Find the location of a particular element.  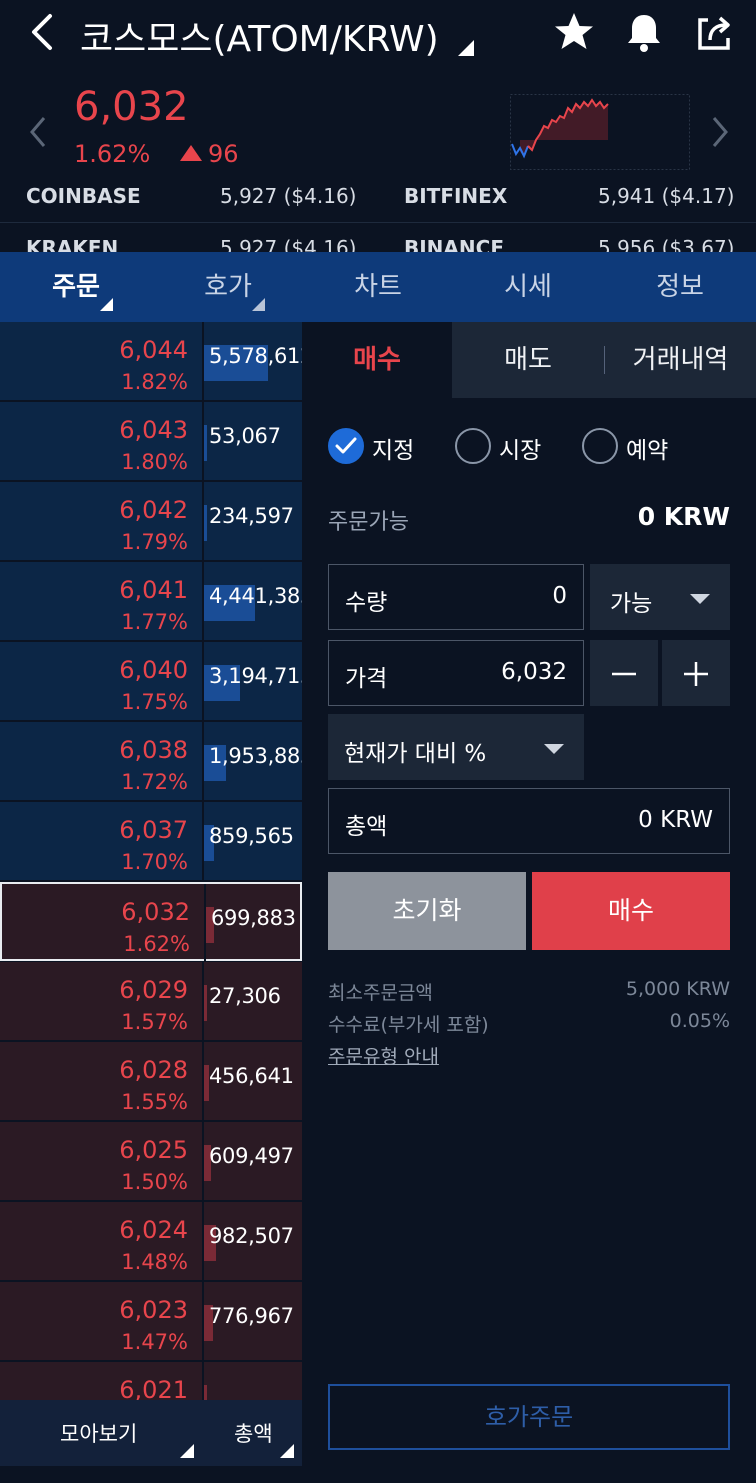

share-icon is located at coordinates (714, 32).